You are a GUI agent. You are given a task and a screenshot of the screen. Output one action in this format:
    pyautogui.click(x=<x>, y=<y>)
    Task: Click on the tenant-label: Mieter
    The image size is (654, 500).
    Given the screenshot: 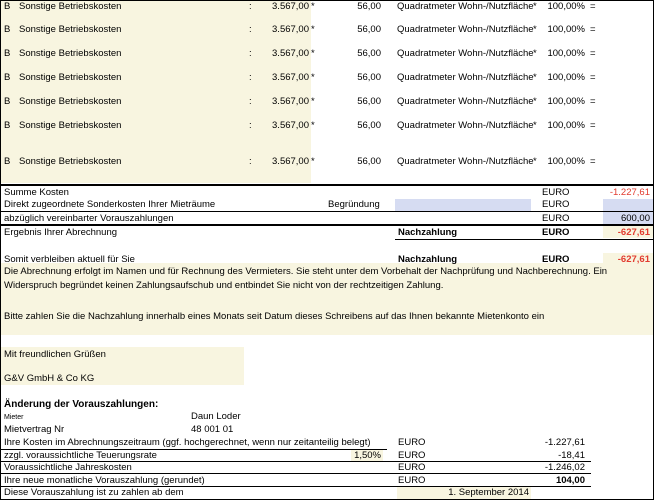 What is the action you would take?
    pyautogui.click(x=14, y=417)
    